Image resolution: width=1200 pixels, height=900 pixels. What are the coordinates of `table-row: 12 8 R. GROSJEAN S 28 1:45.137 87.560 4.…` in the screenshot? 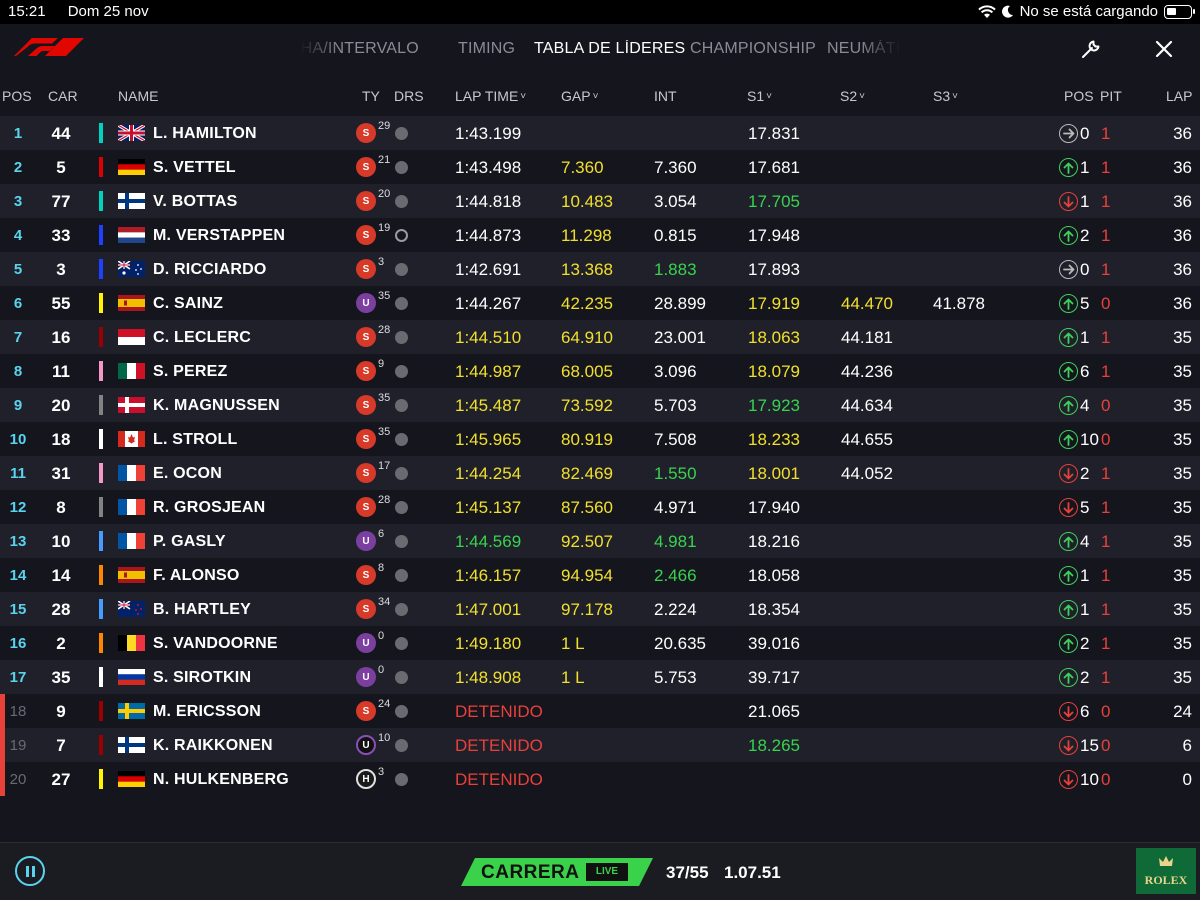 It's located at (600, 507).